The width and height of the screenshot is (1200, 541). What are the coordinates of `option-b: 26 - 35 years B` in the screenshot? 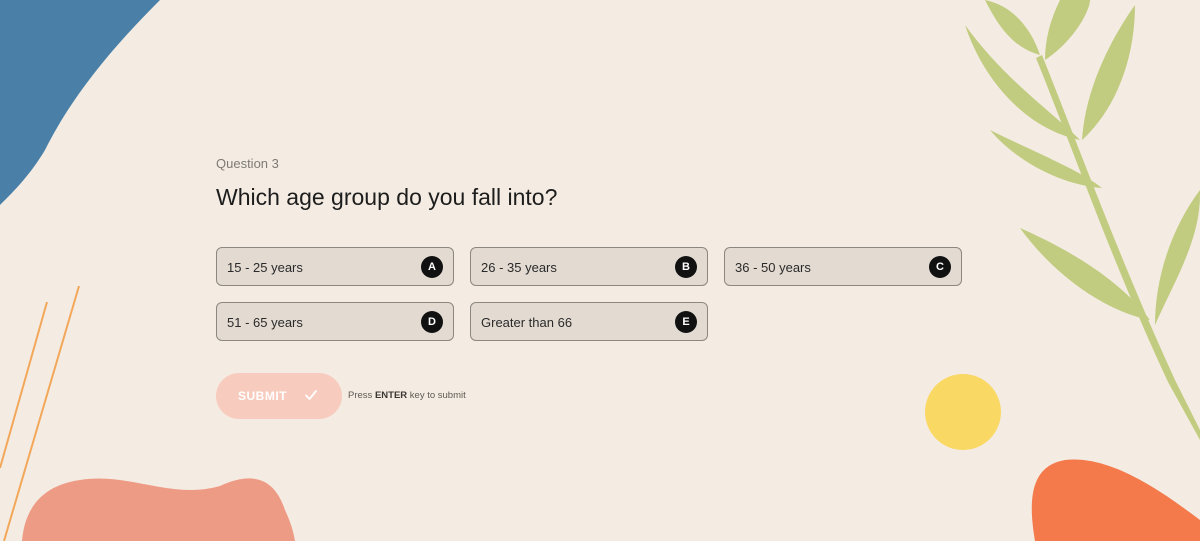 It's located at (589, 266).